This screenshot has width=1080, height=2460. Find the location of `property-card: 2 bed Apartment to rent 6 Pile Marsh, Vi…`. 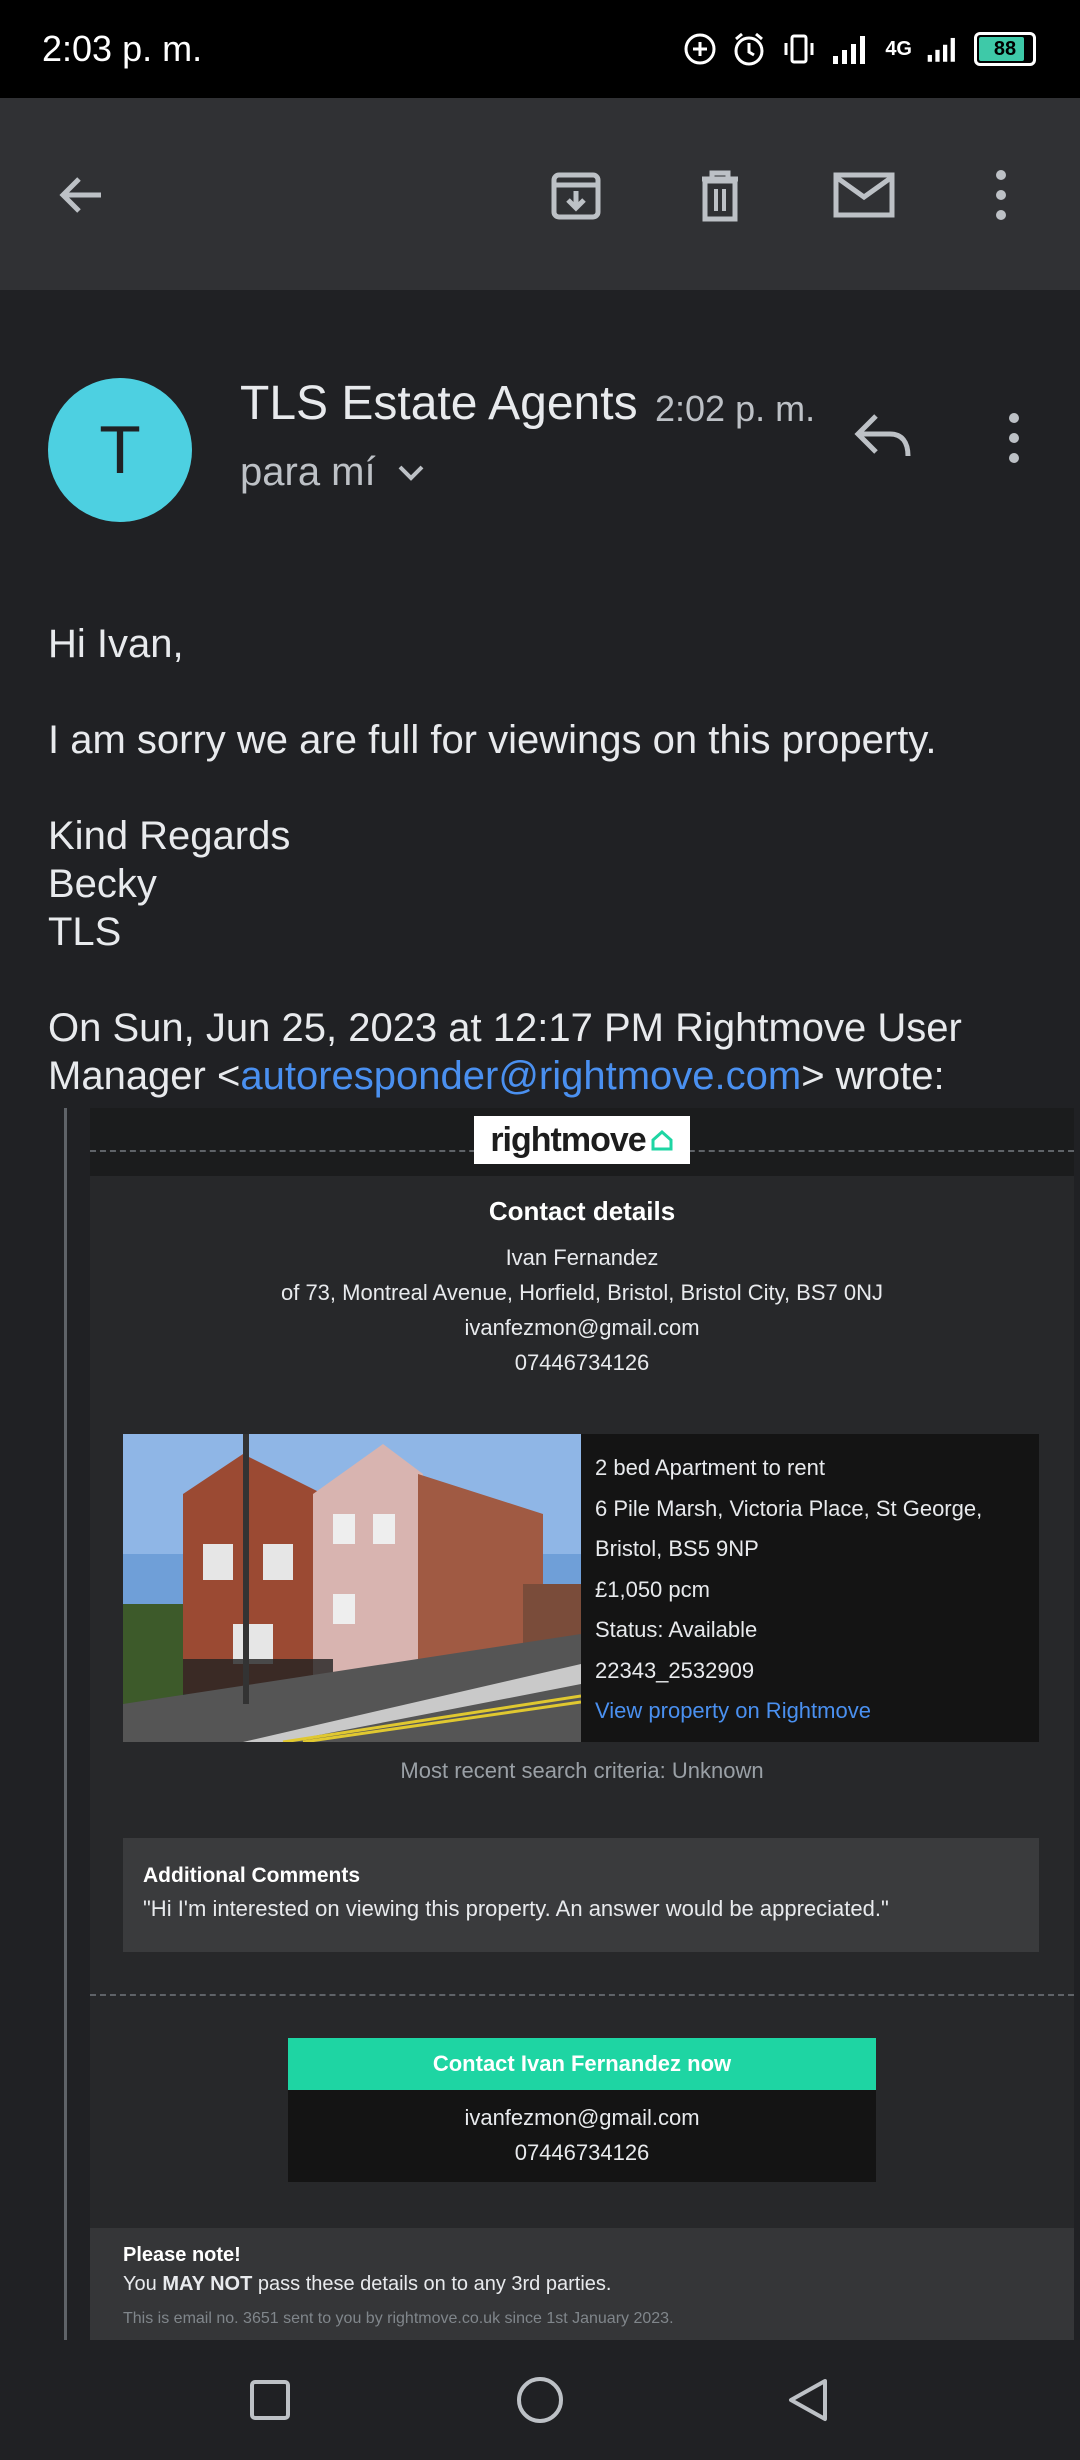

property-card: 2 bed Apartment to rent 6 Pile Marsh, Vi… is located at coordinates (581, 1588).